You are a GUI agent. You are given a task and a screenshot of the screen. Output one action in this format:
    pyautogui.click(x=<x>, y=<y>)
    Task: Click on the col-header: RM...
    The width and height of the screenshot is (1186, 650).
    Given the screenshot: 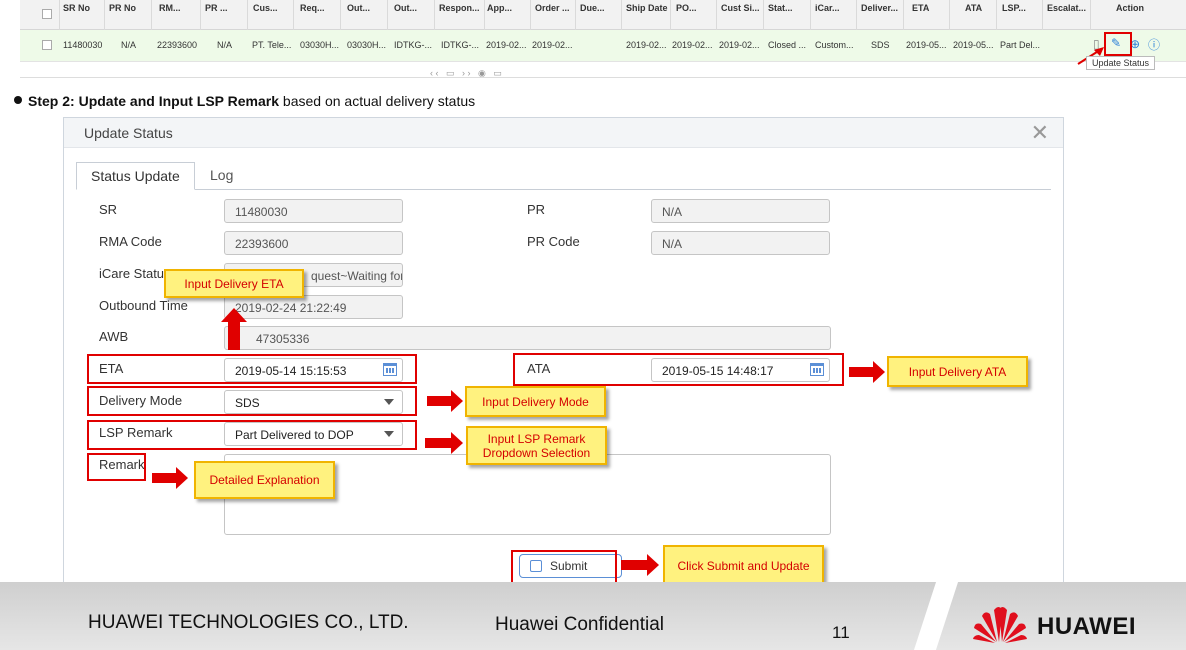 What is the action you would take?
    pyautogui.click(x=179, y=8)
    